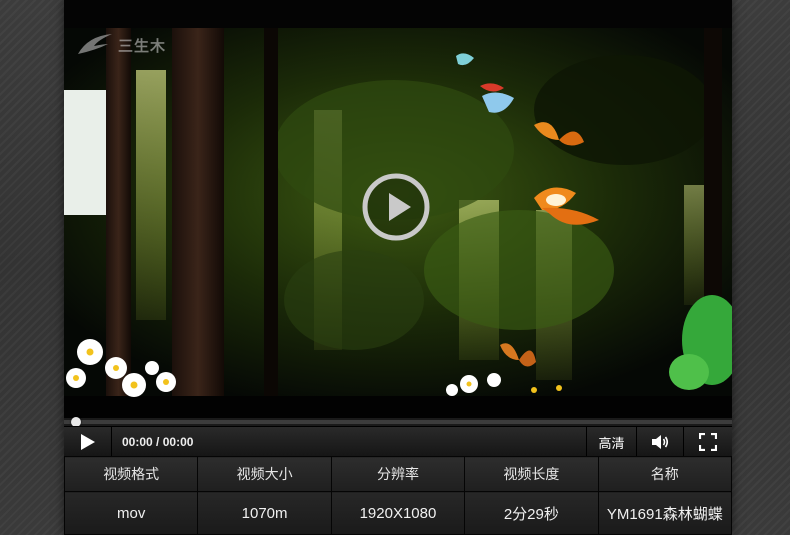 The image size is (790, 535). What do you see at coordinates (178, 442) in the screenshot?
I see `duration: 00:00` at bounding box center [178, 442].